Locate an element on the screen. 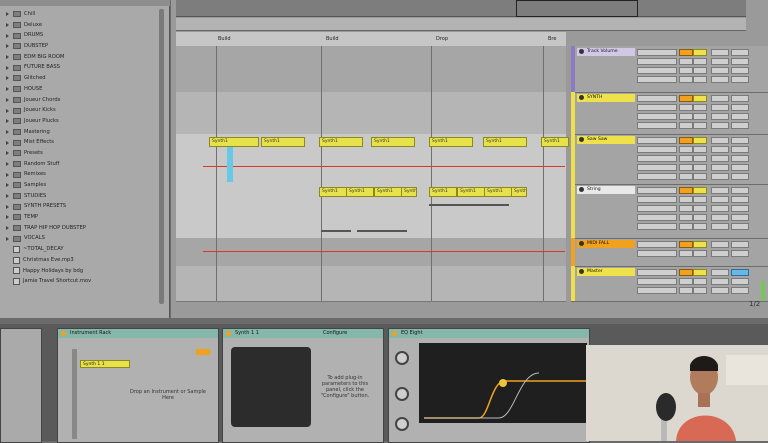  arrangement-overview is located at coordinates (461, 8).